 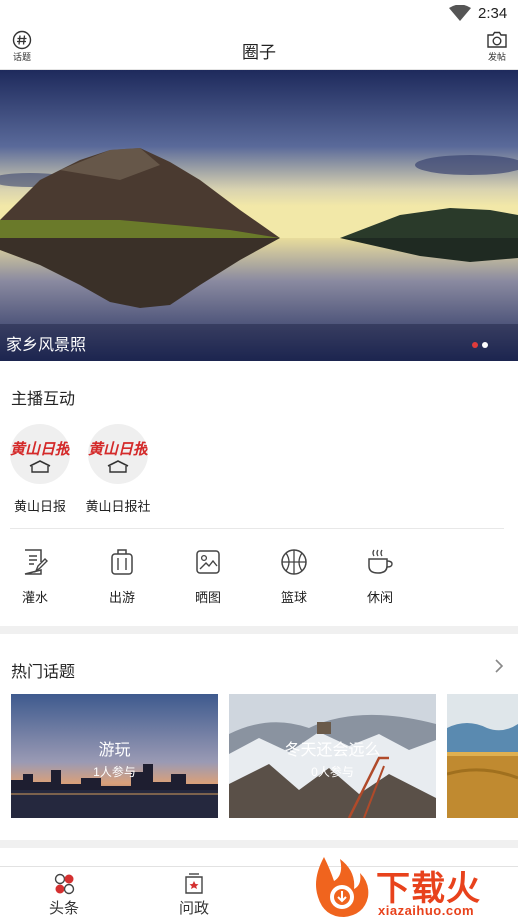 I want to click on category-item-guanshui: 灌水, so click(x=35, y=577).